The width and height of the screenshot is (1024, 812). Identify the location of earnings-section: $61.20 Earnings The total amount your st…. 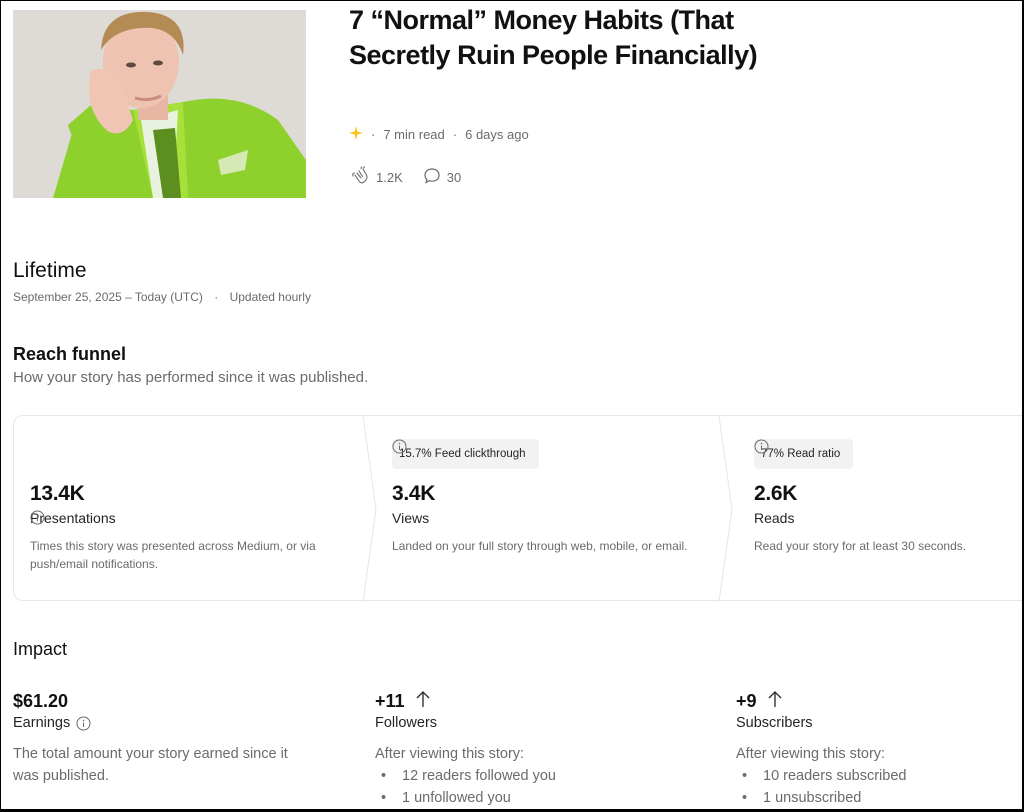
(163, 738).